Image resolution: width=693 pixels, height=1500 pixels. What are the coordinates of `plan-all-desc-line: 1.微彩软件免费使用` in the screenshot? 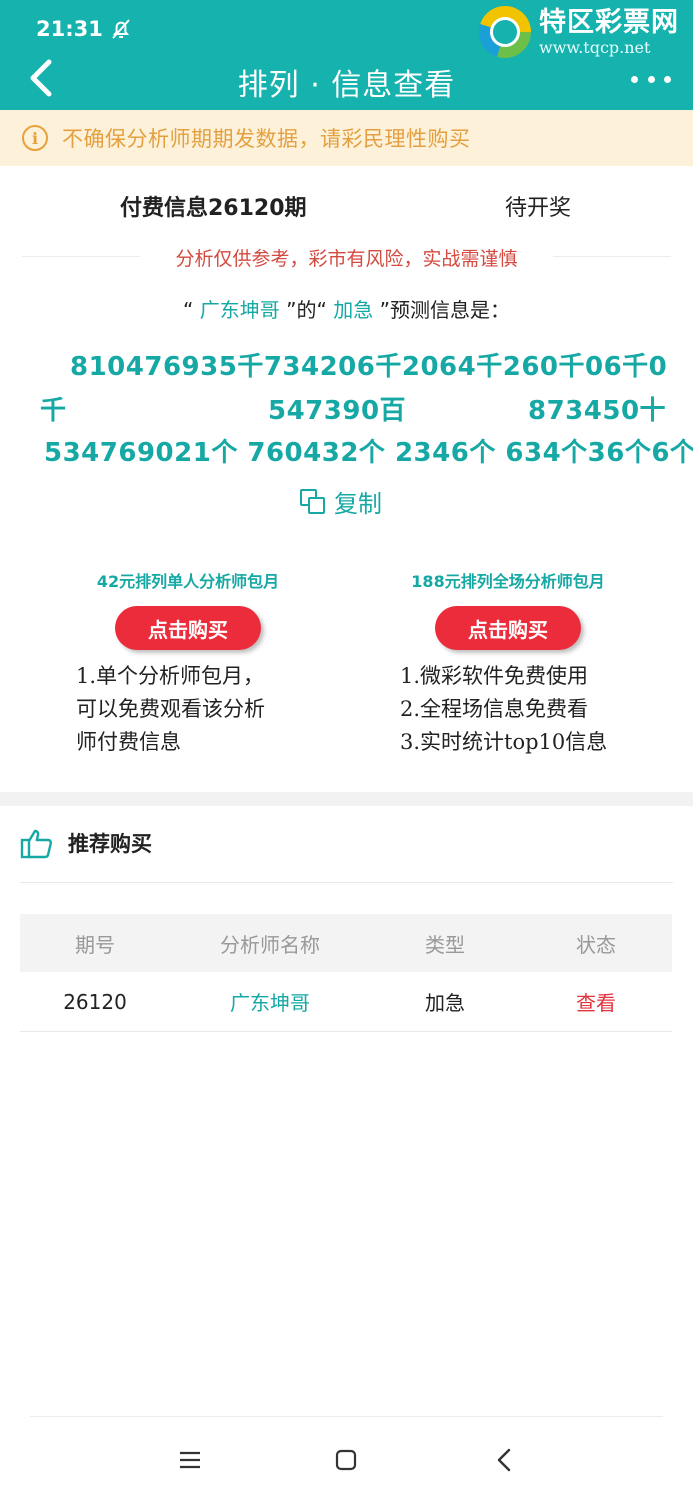 It's located at (494, 676).